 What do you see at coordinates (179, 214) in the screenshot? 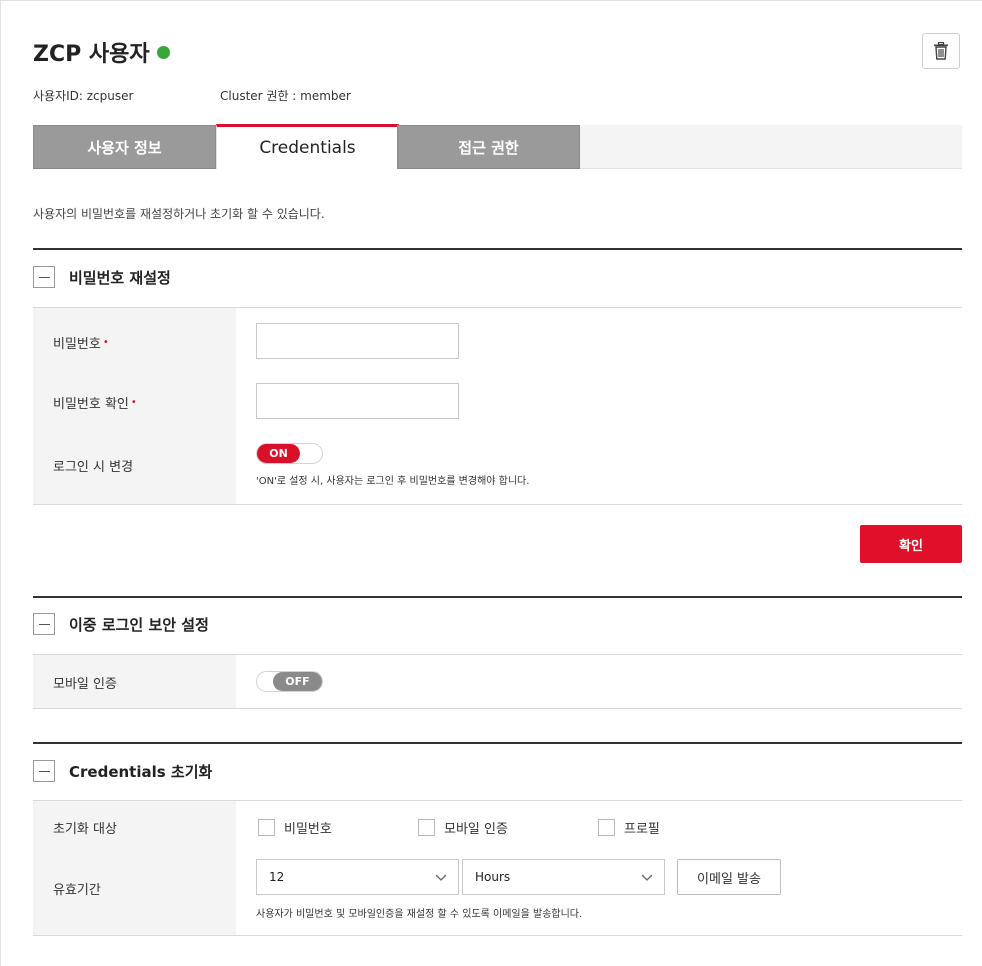
I see `page-description: 사용자의 비밀번호를 재설정하거나 초기화 할 수 있습니다.` at bounding box center [179, 214].